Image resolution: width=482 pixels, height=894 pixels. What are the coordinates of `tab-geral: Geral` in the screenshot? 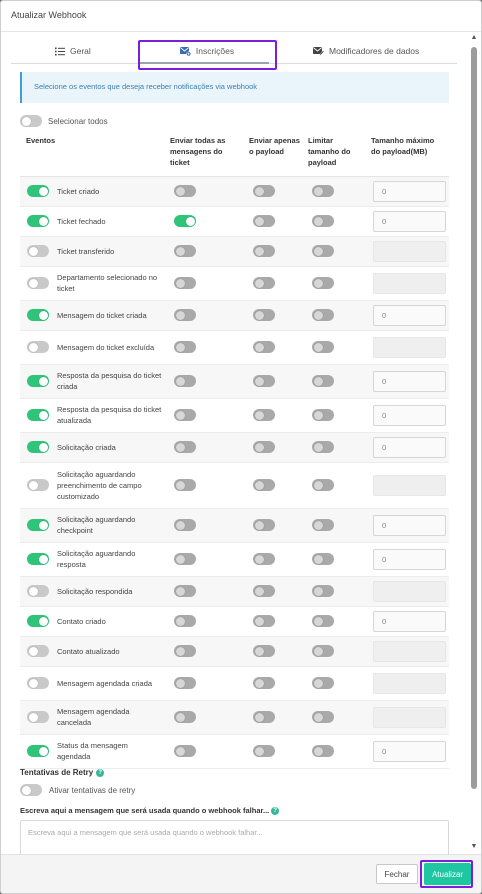 It's located at (73, 51).